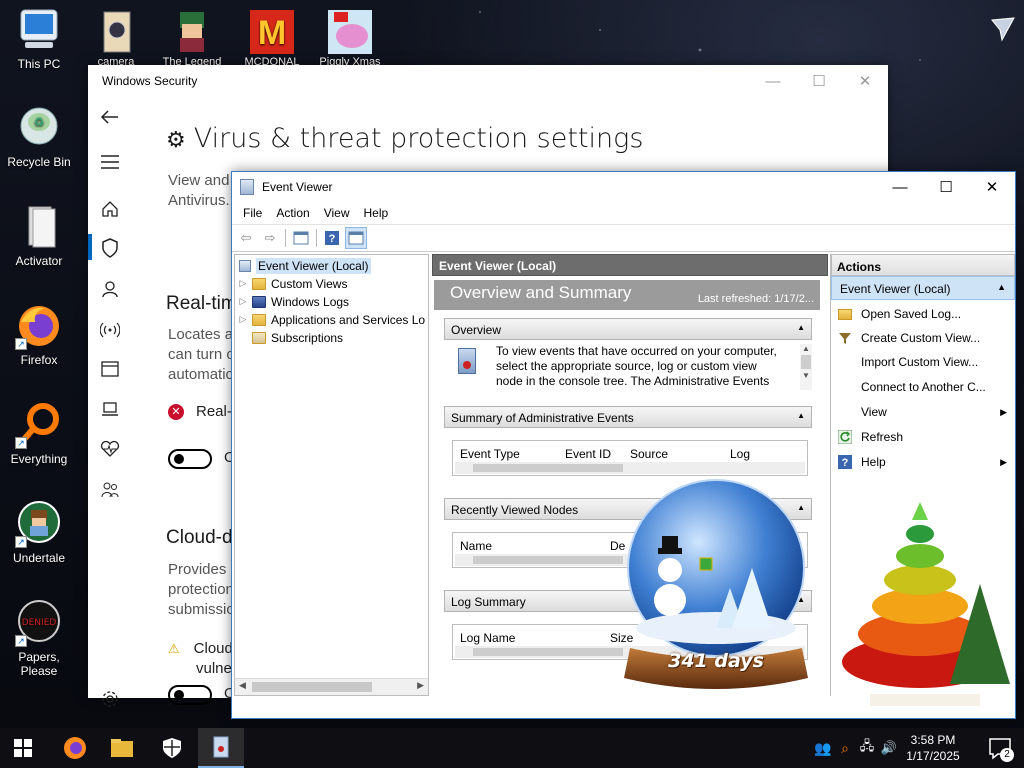  Describe the element at coordinates (806, 348) in the screenshot. I see `scroll-up-icon: ▲` at that location.